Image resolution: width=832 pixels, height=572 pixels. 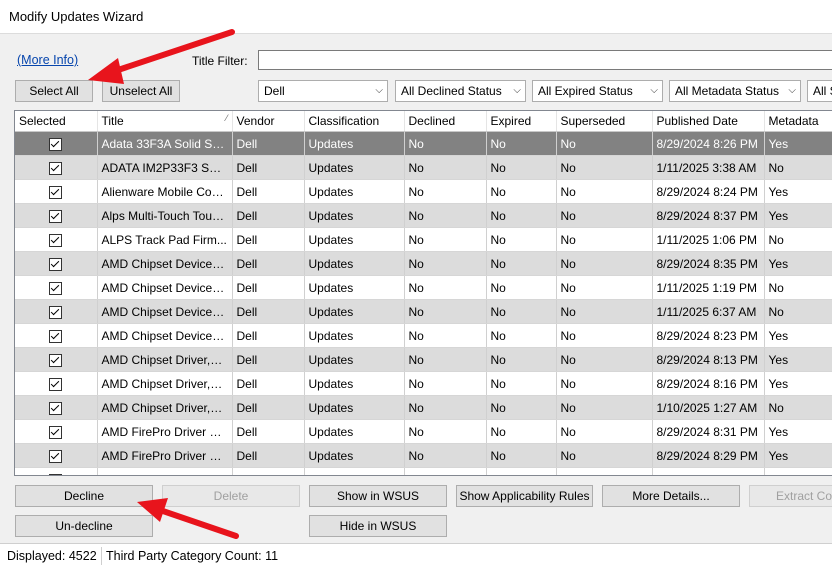 What do you see at coordinates (790, 496) in the screenshot?
I see `extract-button: Extract Con` at bounding box center [790, 496].